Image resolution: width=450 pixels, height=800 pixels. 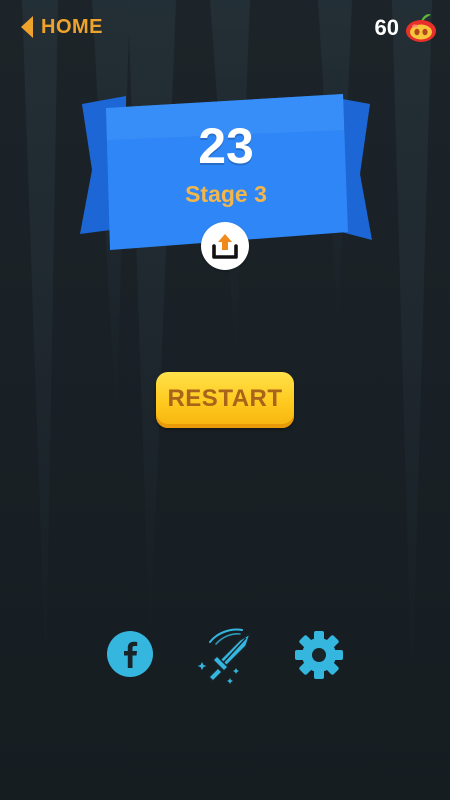 I want to click on restart-label: RESTART, so click(x=225, y=398).